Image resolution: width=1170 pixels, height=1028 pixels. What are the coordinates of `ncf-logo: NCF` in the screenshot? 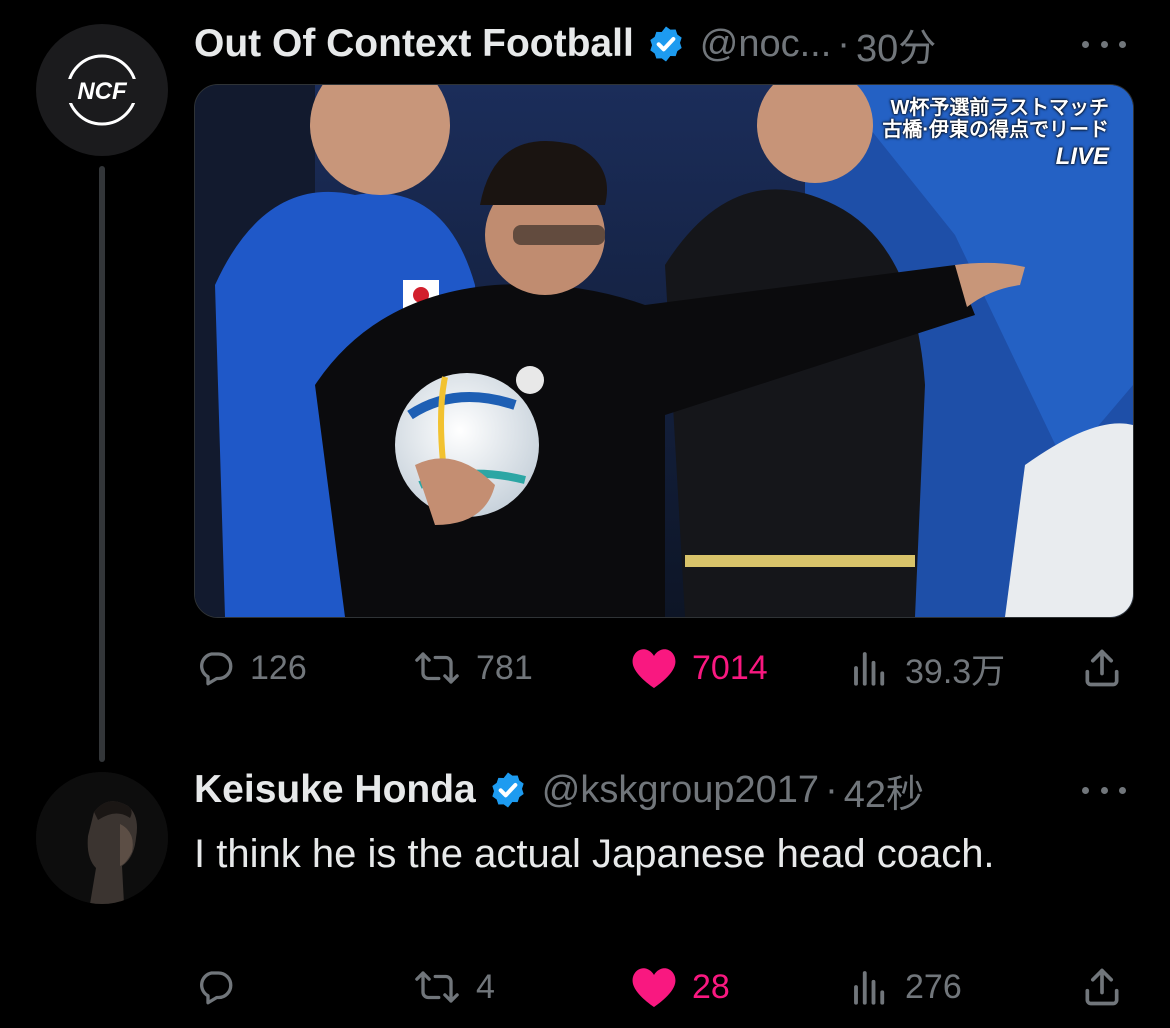 It's located at (102, 90).